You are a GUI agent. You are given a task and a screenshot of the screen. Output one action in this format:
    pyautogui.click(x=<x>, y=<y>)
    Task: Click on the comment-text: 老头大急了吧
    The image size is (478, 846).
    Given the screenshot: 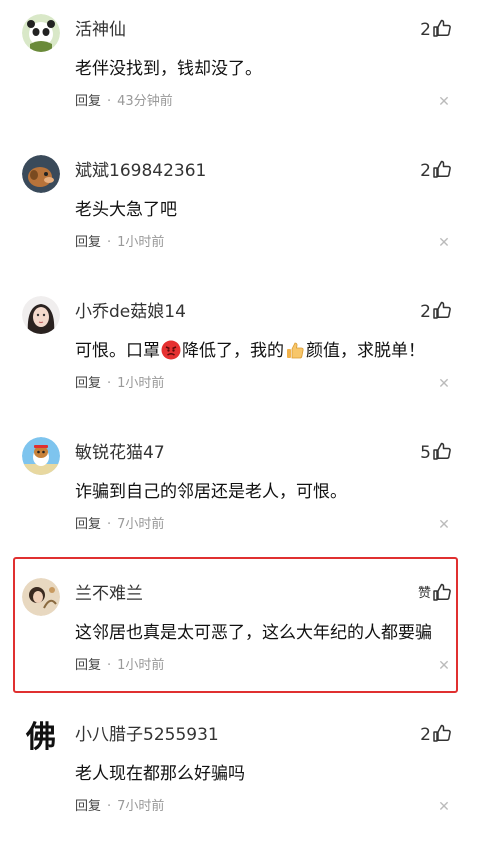 What is the action you would take?
    pyautogui.click(x=126, y=210)
    